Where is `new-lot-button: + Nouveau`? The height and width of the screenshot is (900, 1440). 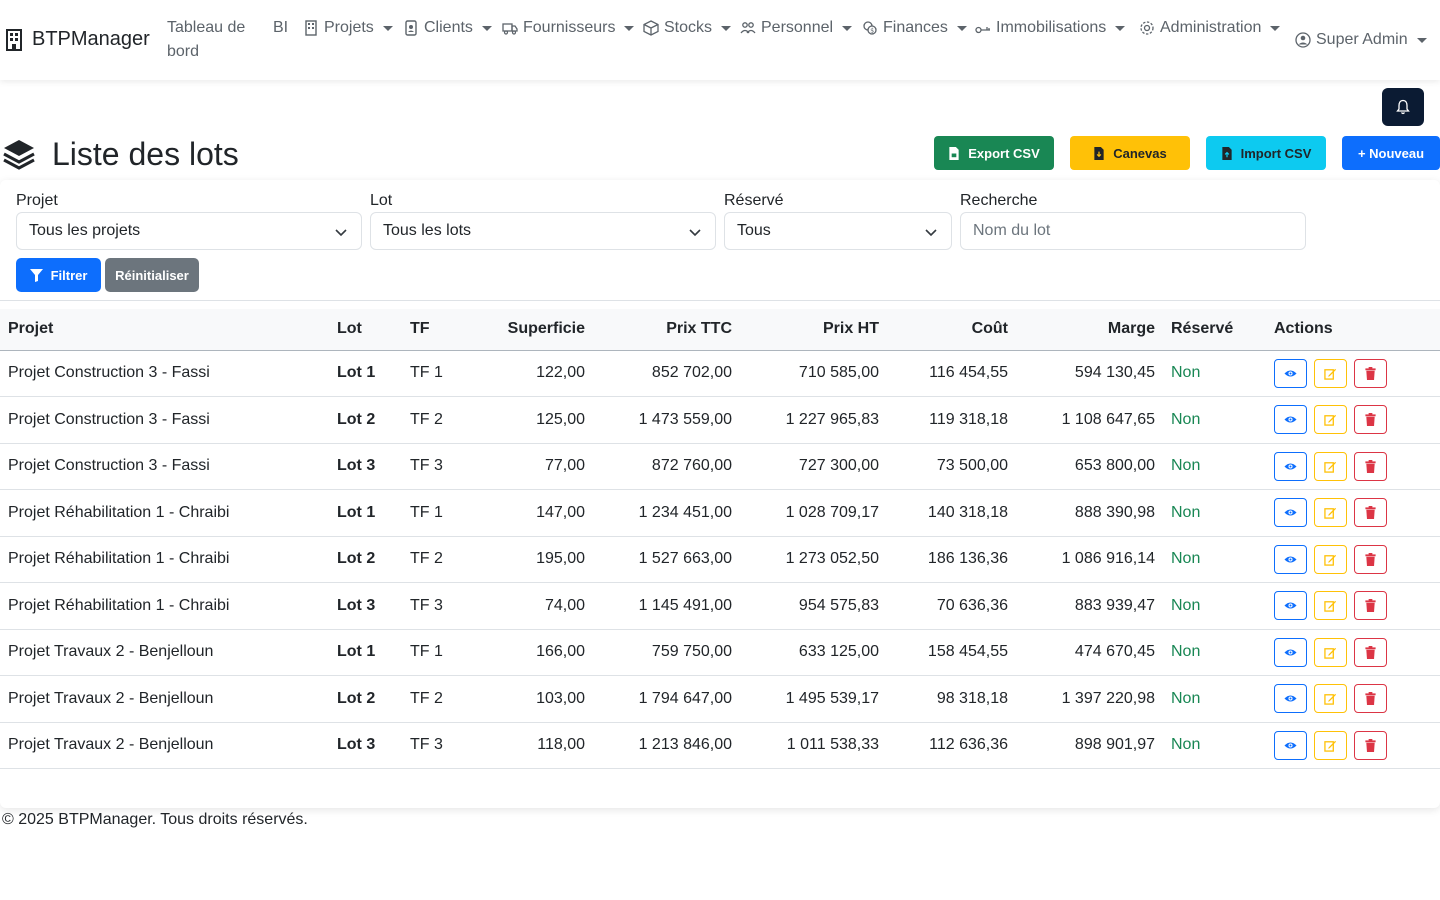
new-lot-button: + Nouveau is located at coordinates (1391, 153).